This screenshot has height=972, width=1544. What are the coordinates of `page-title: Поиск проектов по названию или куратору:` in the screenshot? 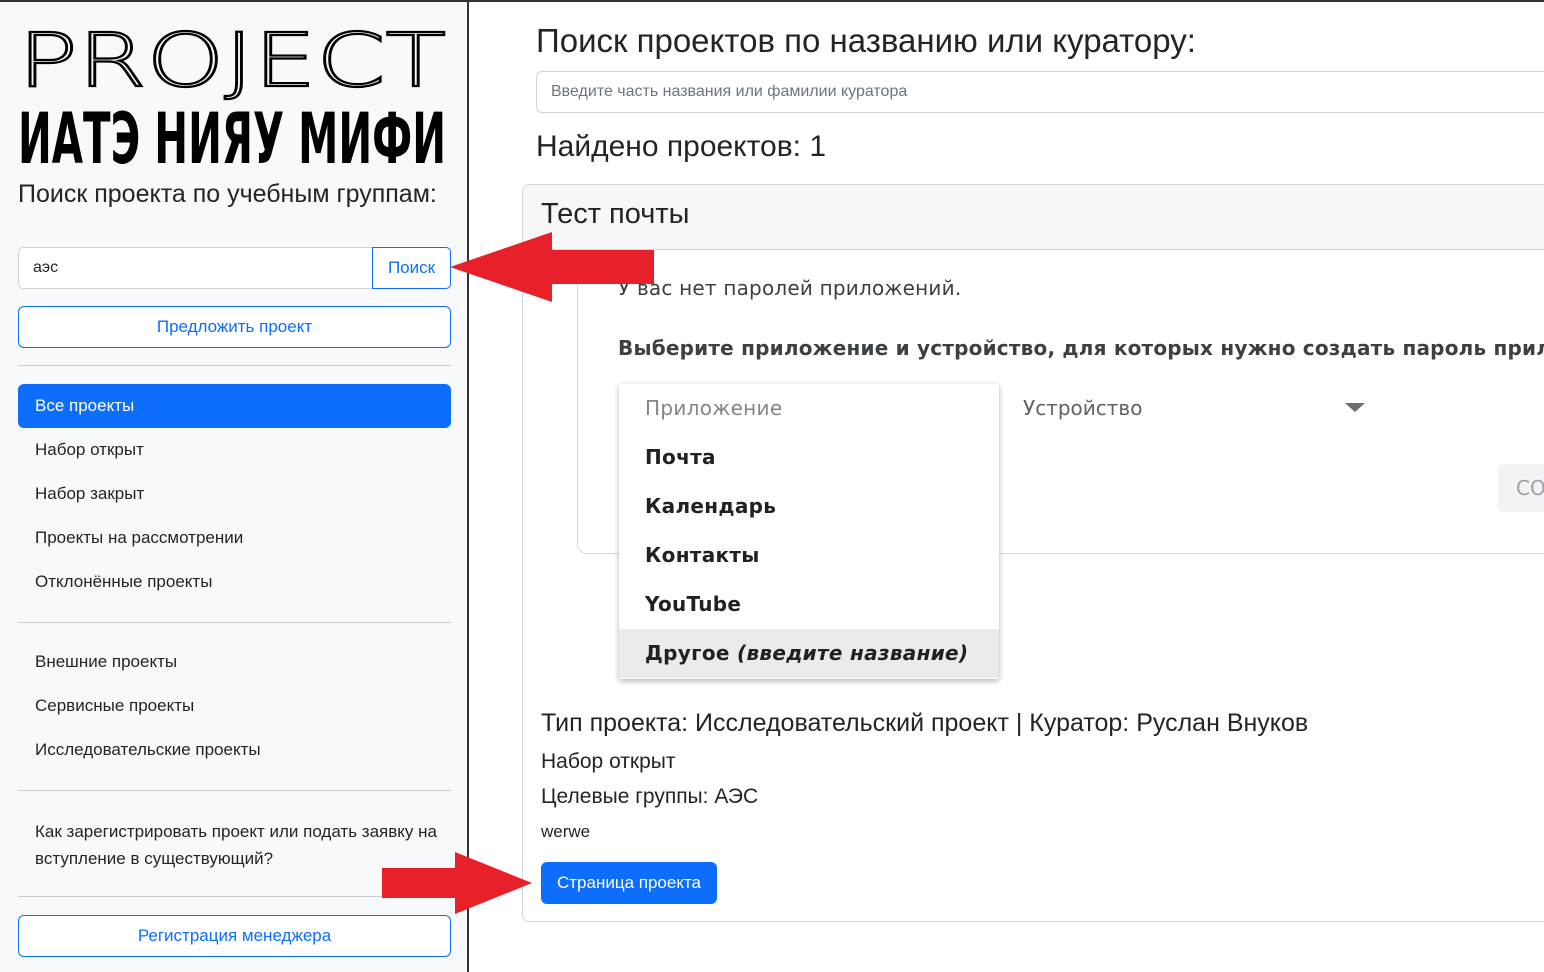 It's located at (866, 40).